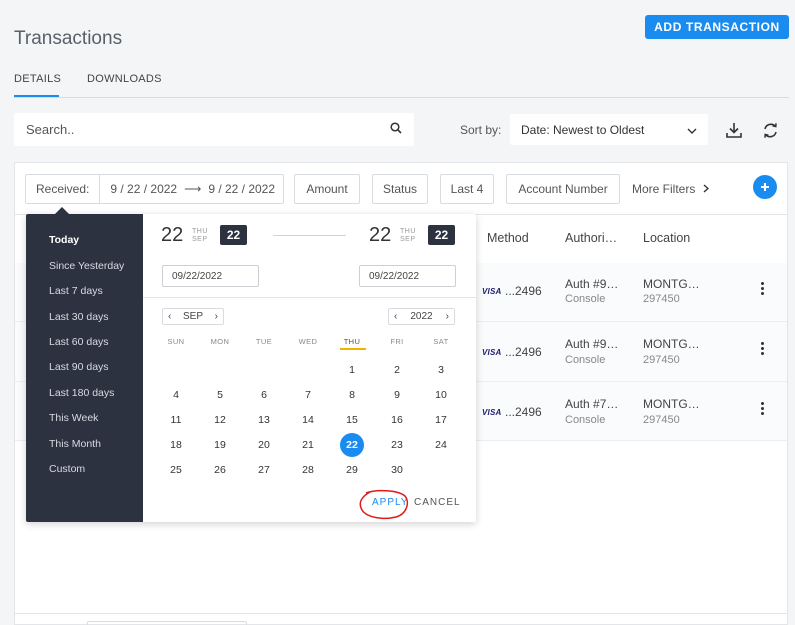 This screenshot has height=625, width=795. Describe the element at coordinates (220, 445) in the screenshot. I see `calendar-day: 19` at that location.